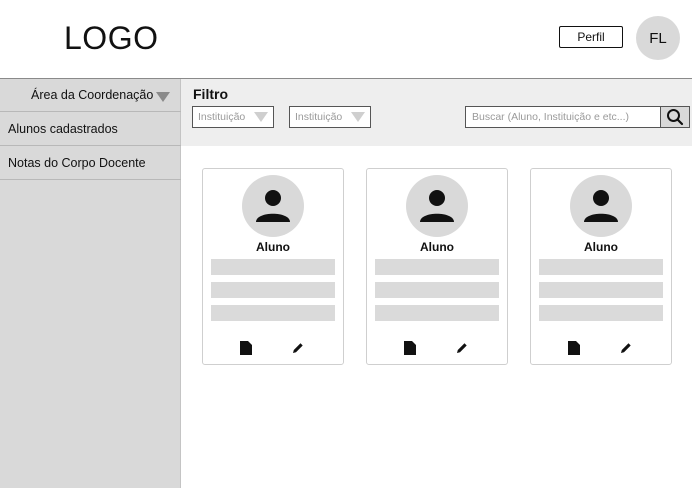 The width and height of the screenshot is (692, 488). I want to click on institution-select-2: Instituição, so click(330, 117).